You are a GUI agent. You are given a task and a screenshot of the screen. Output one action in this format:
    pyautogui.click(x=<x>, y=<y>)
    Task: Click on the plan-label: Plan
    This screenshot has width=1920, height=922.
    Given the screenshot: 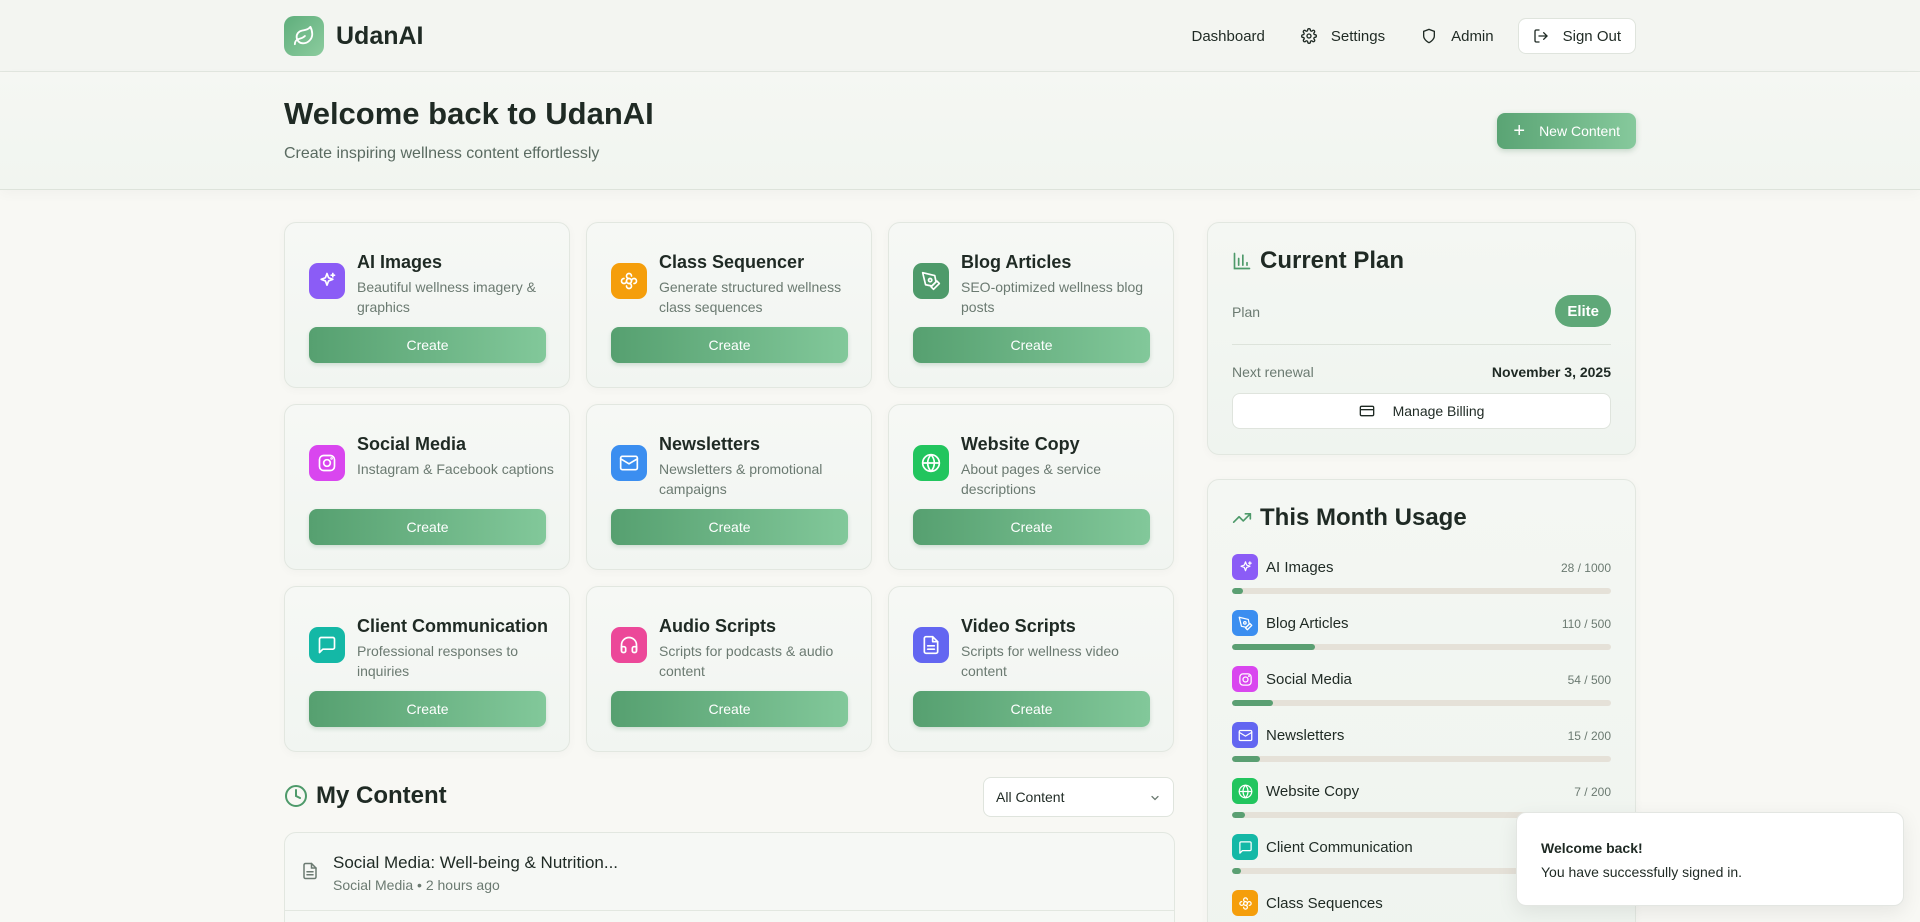 What is the action you would take?
    pyautogui.click(x=1246, y=312)
    